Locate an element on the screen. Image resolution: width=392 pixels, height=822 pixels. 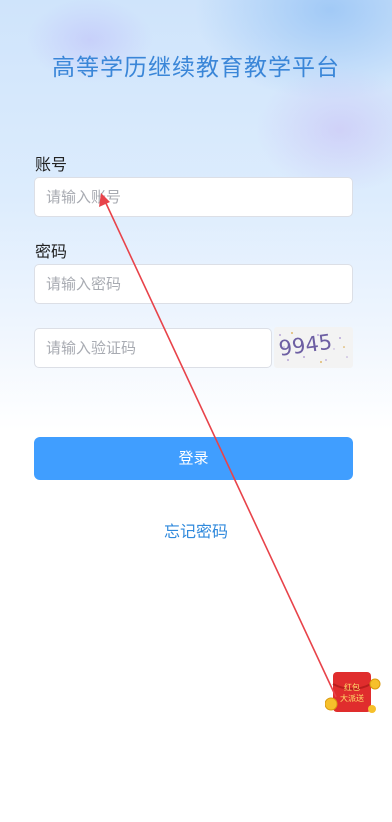
password-label: 密码 is located at coordinates (51, 251).